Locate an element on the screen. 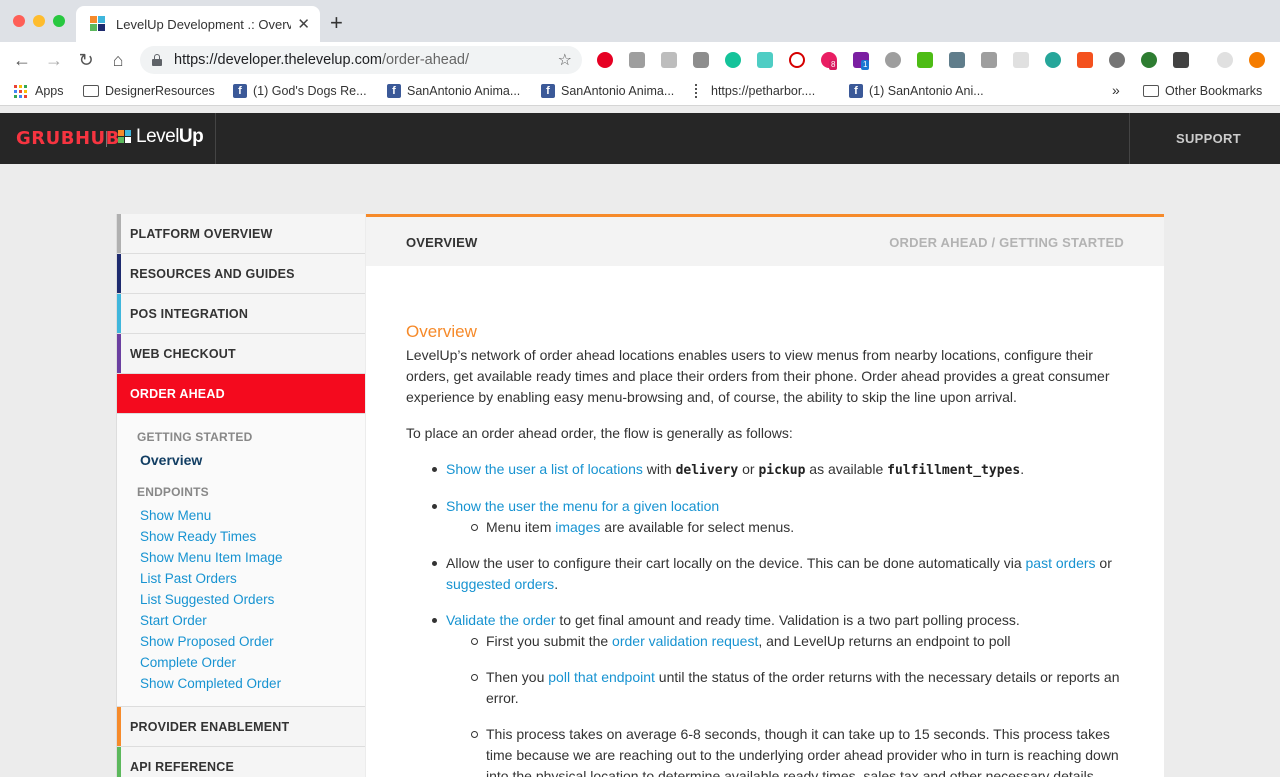 The height and width of the screenshot is (777, 1280). bookmark-apps: Apps is located at coordinates (39, 91).